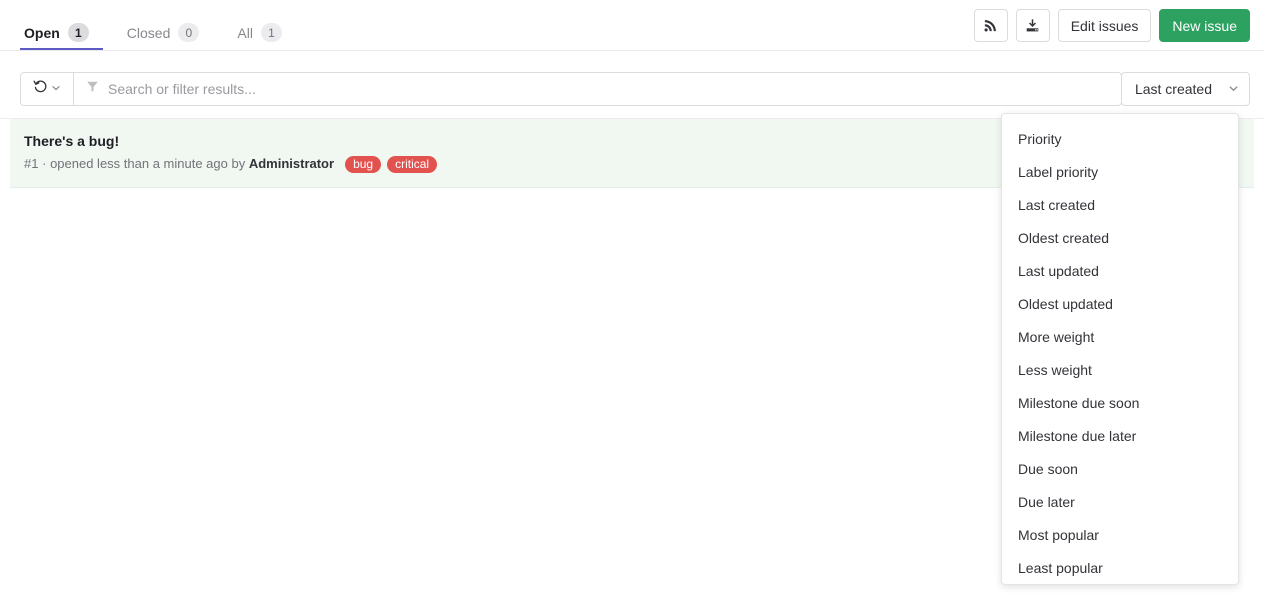 The width and height of the screenshot is (1264, 596). I want to click on issue-labels: bug critical, so click(391, 164).